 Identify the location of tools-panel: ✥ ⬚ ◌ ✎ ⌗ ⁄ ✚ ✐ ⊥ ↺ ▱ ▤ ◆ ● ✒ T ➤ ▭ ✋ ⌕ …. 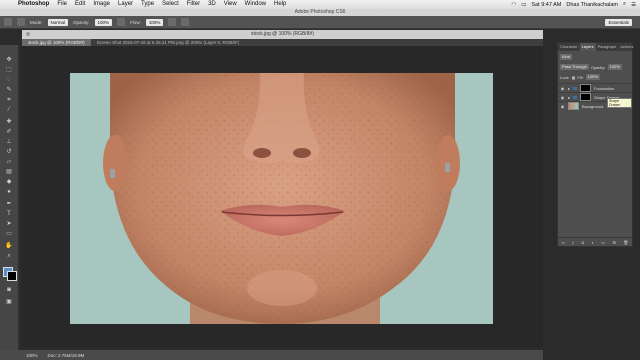
(9, 197).